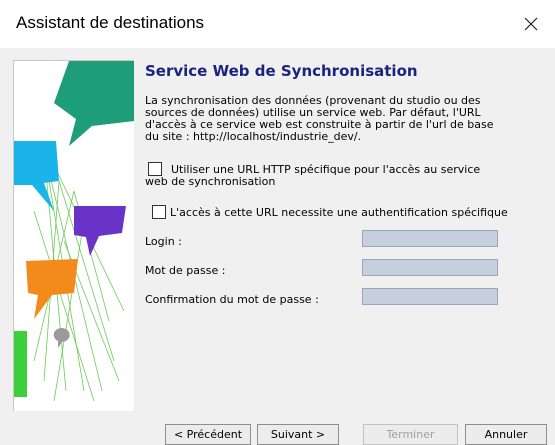 This screenshot has width=555, height=445. Describe the element at coordinates (506, 434) in the screenshot. I see `cancel-button: Annuler` at that location.